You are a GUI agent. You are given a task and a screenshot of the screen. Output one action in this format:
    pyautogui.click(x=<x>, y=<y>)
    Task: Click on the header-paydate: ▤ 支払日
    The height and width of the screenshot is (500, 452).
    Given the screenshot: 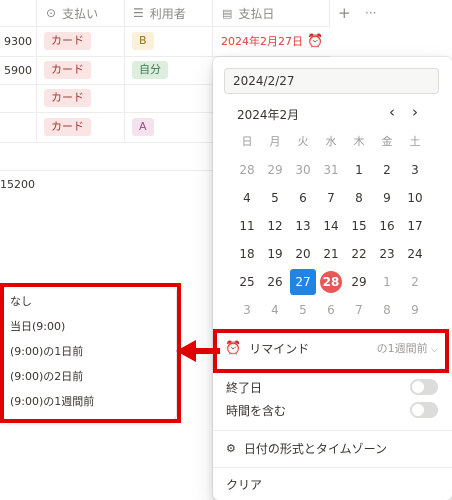 What is the action you would take?
    pyautogui.click(x=248, y=13)
    